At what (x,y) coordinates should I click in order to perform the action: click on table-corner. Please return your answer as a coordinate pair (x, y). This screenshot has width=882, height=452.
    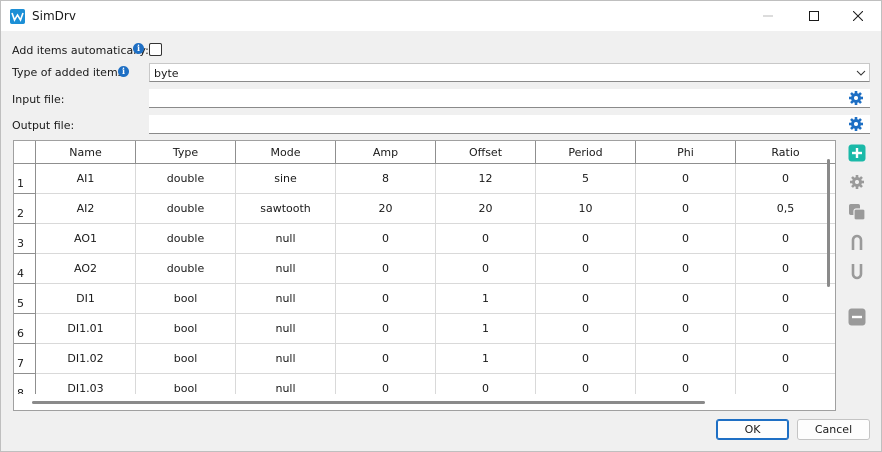
    Looking at the image, I should click on (25, 152).